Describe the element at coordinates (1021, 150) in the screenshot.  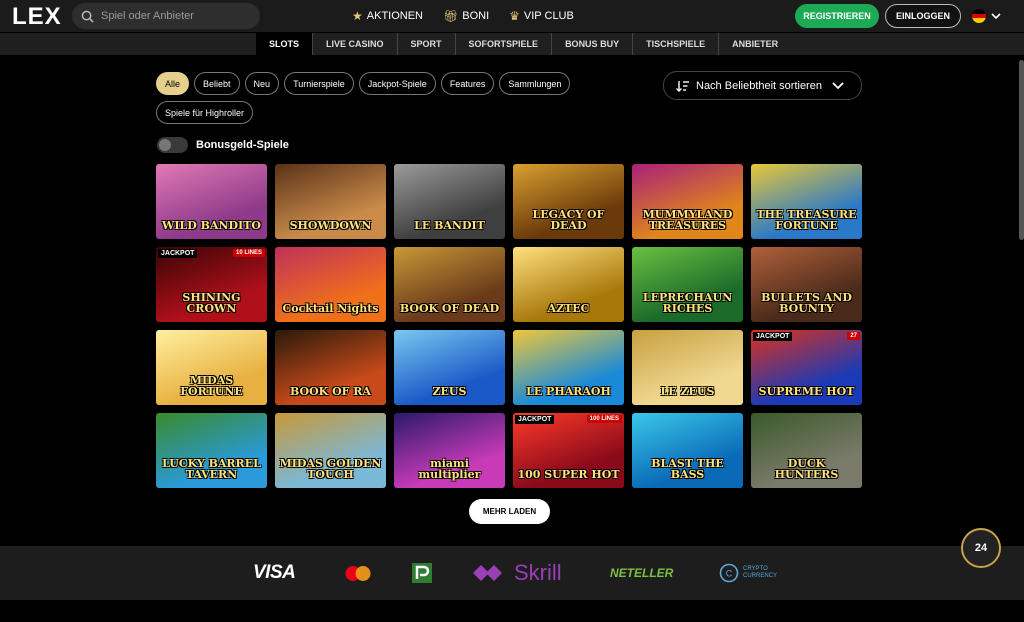
I see `scrollbar` at that location.